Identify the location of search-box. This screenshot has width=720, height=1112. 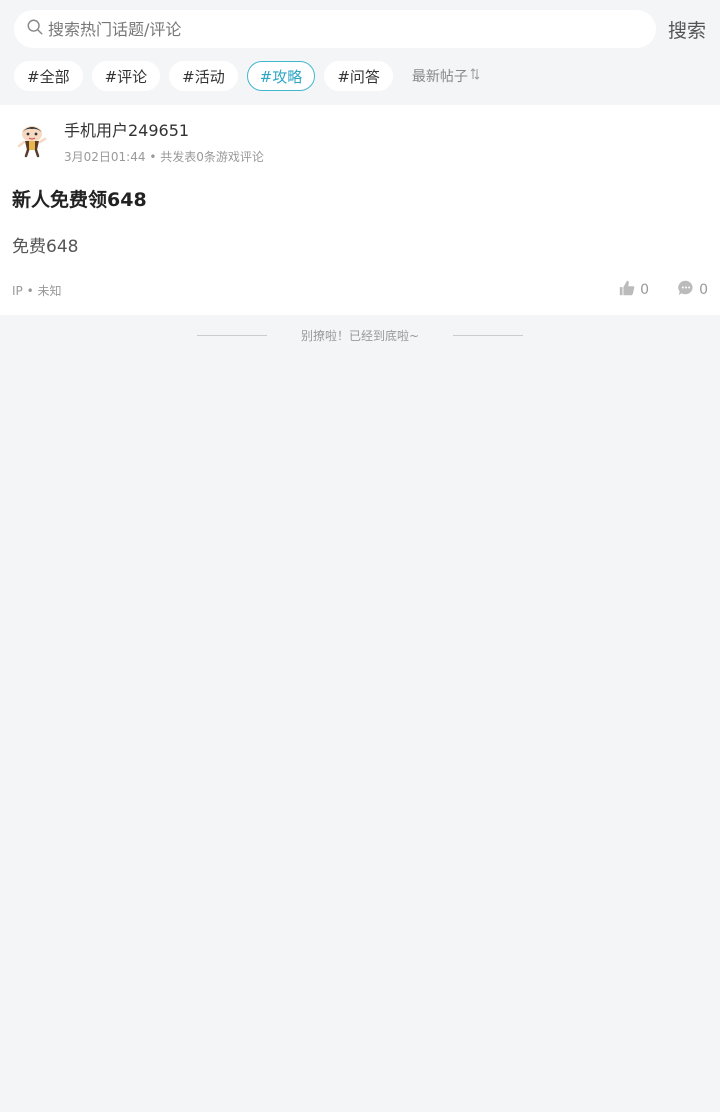
(335, 29).